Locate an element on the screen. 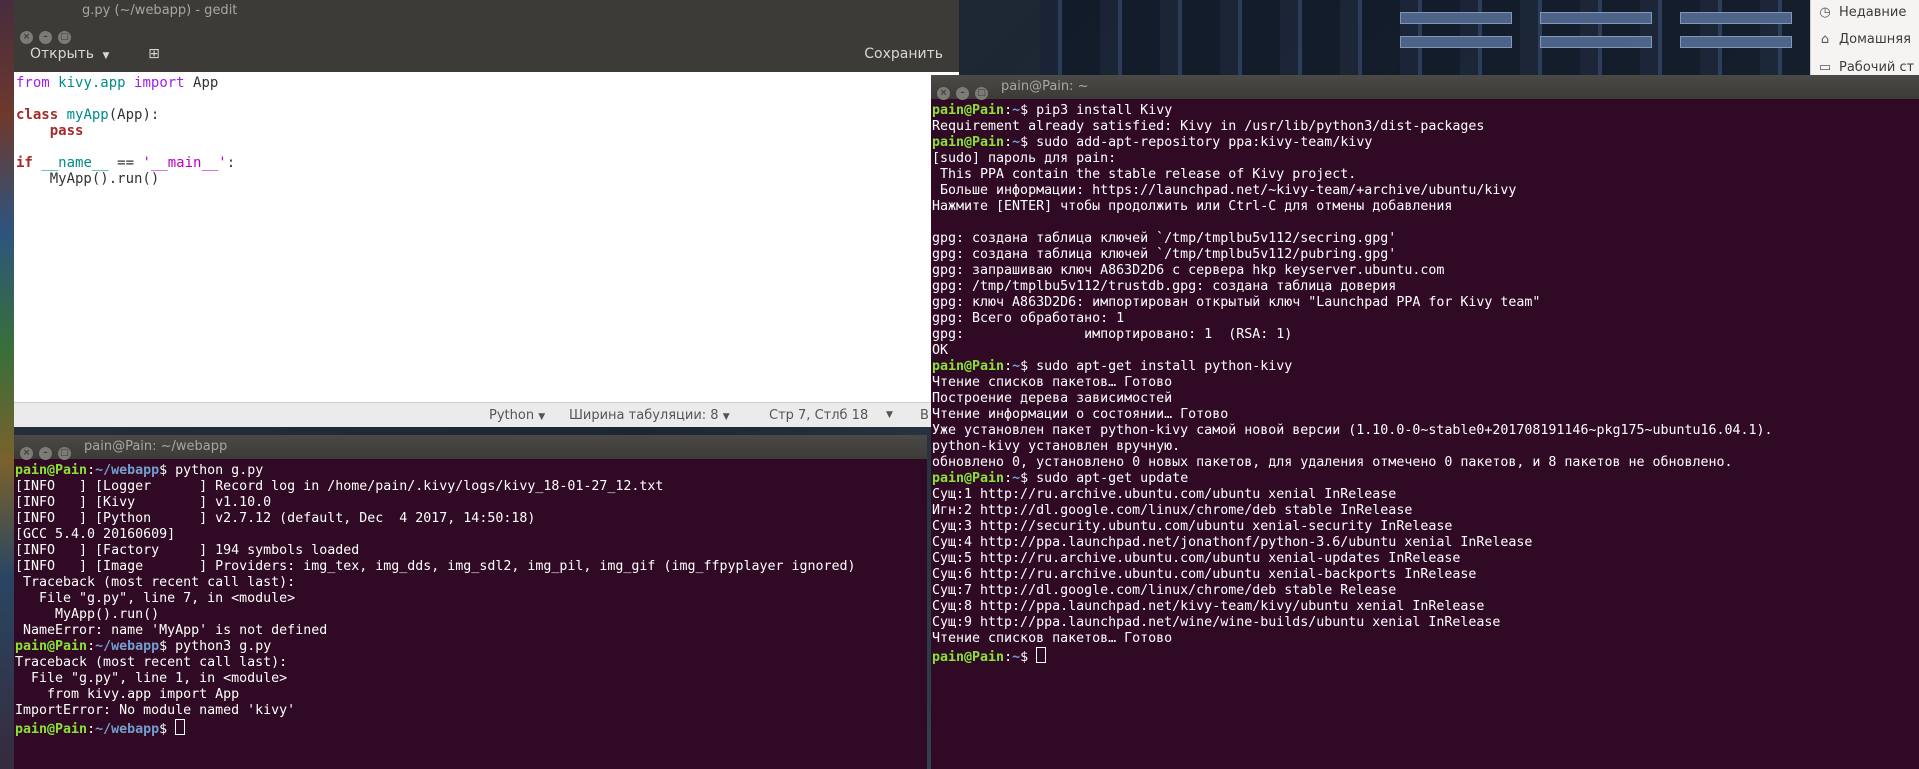 The width and height of the screenshot is (1919, 769). terminal-line: Построение дерева зависимостей is located at coordinates (1425, 399).